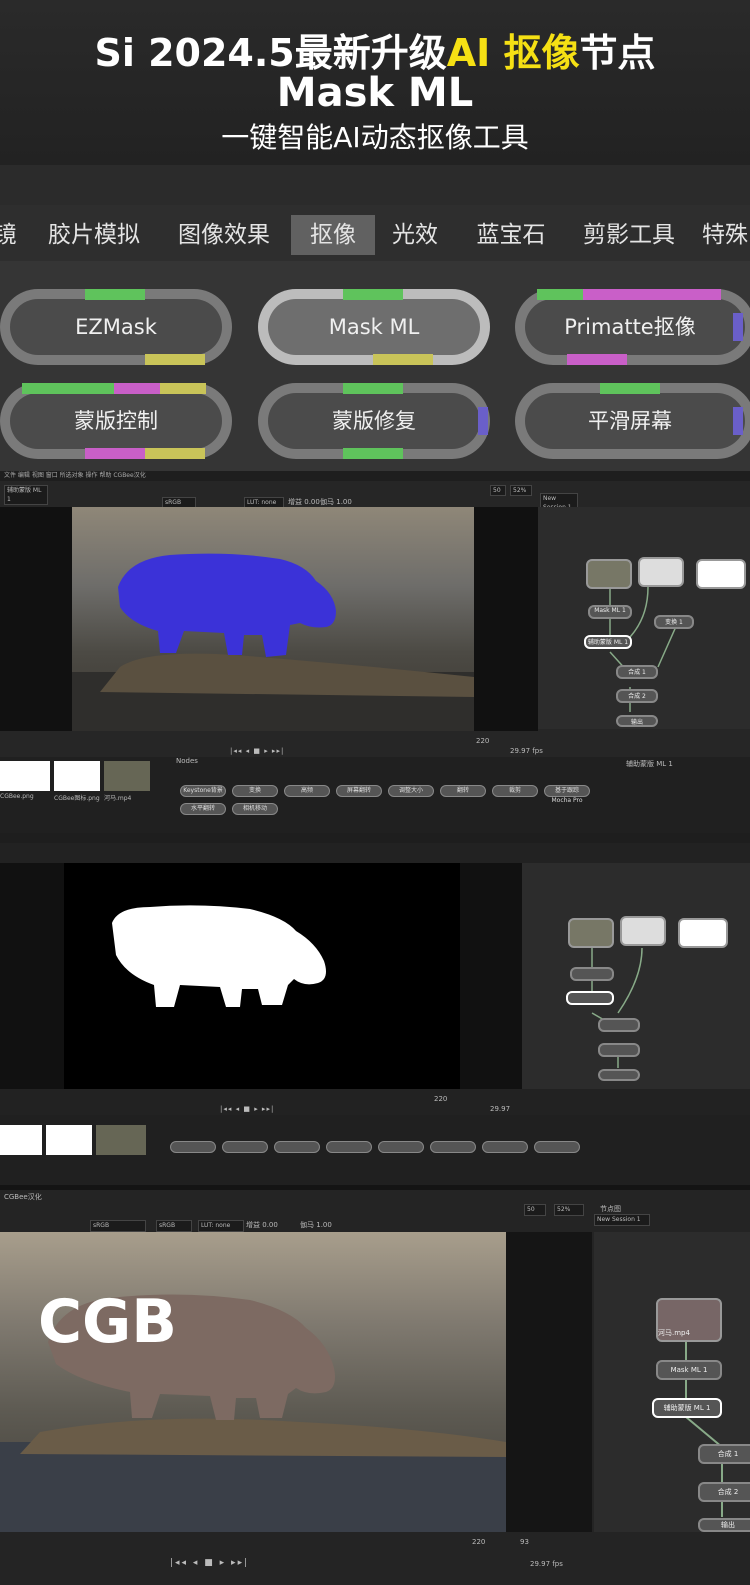  What do you see at coordinates (500, 1109) in the screenshot?
I see `fps-readout: 29.97` at bounding box center [500, 1109].